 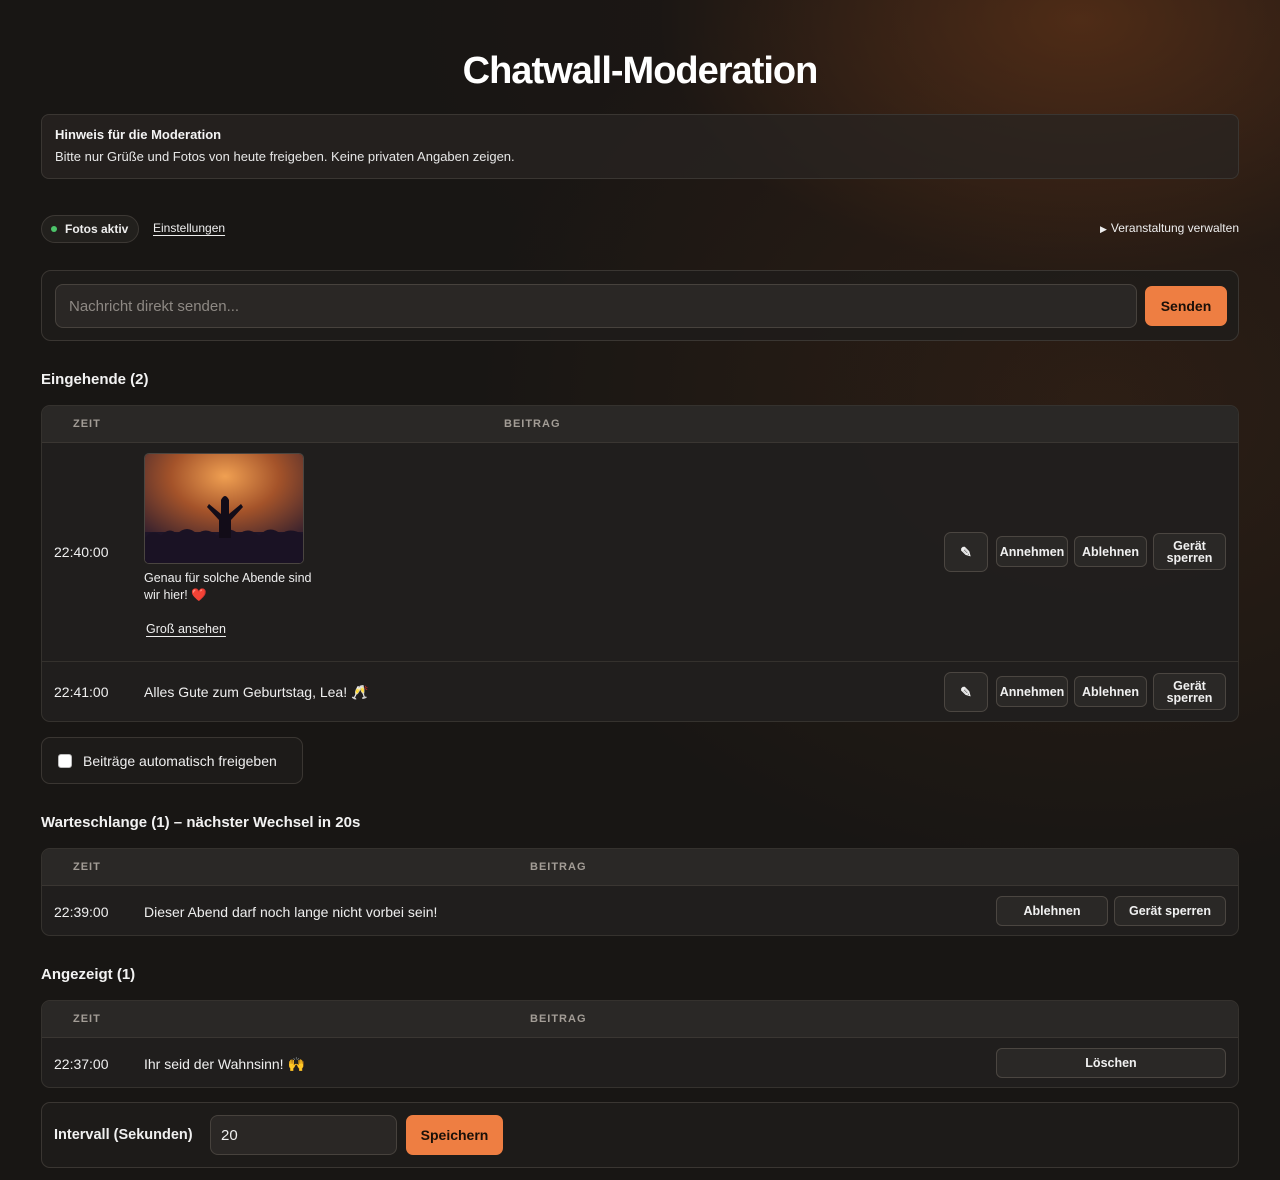 I want to click on page-title: Chatwall-Moderation, so click(x=640, y=71).